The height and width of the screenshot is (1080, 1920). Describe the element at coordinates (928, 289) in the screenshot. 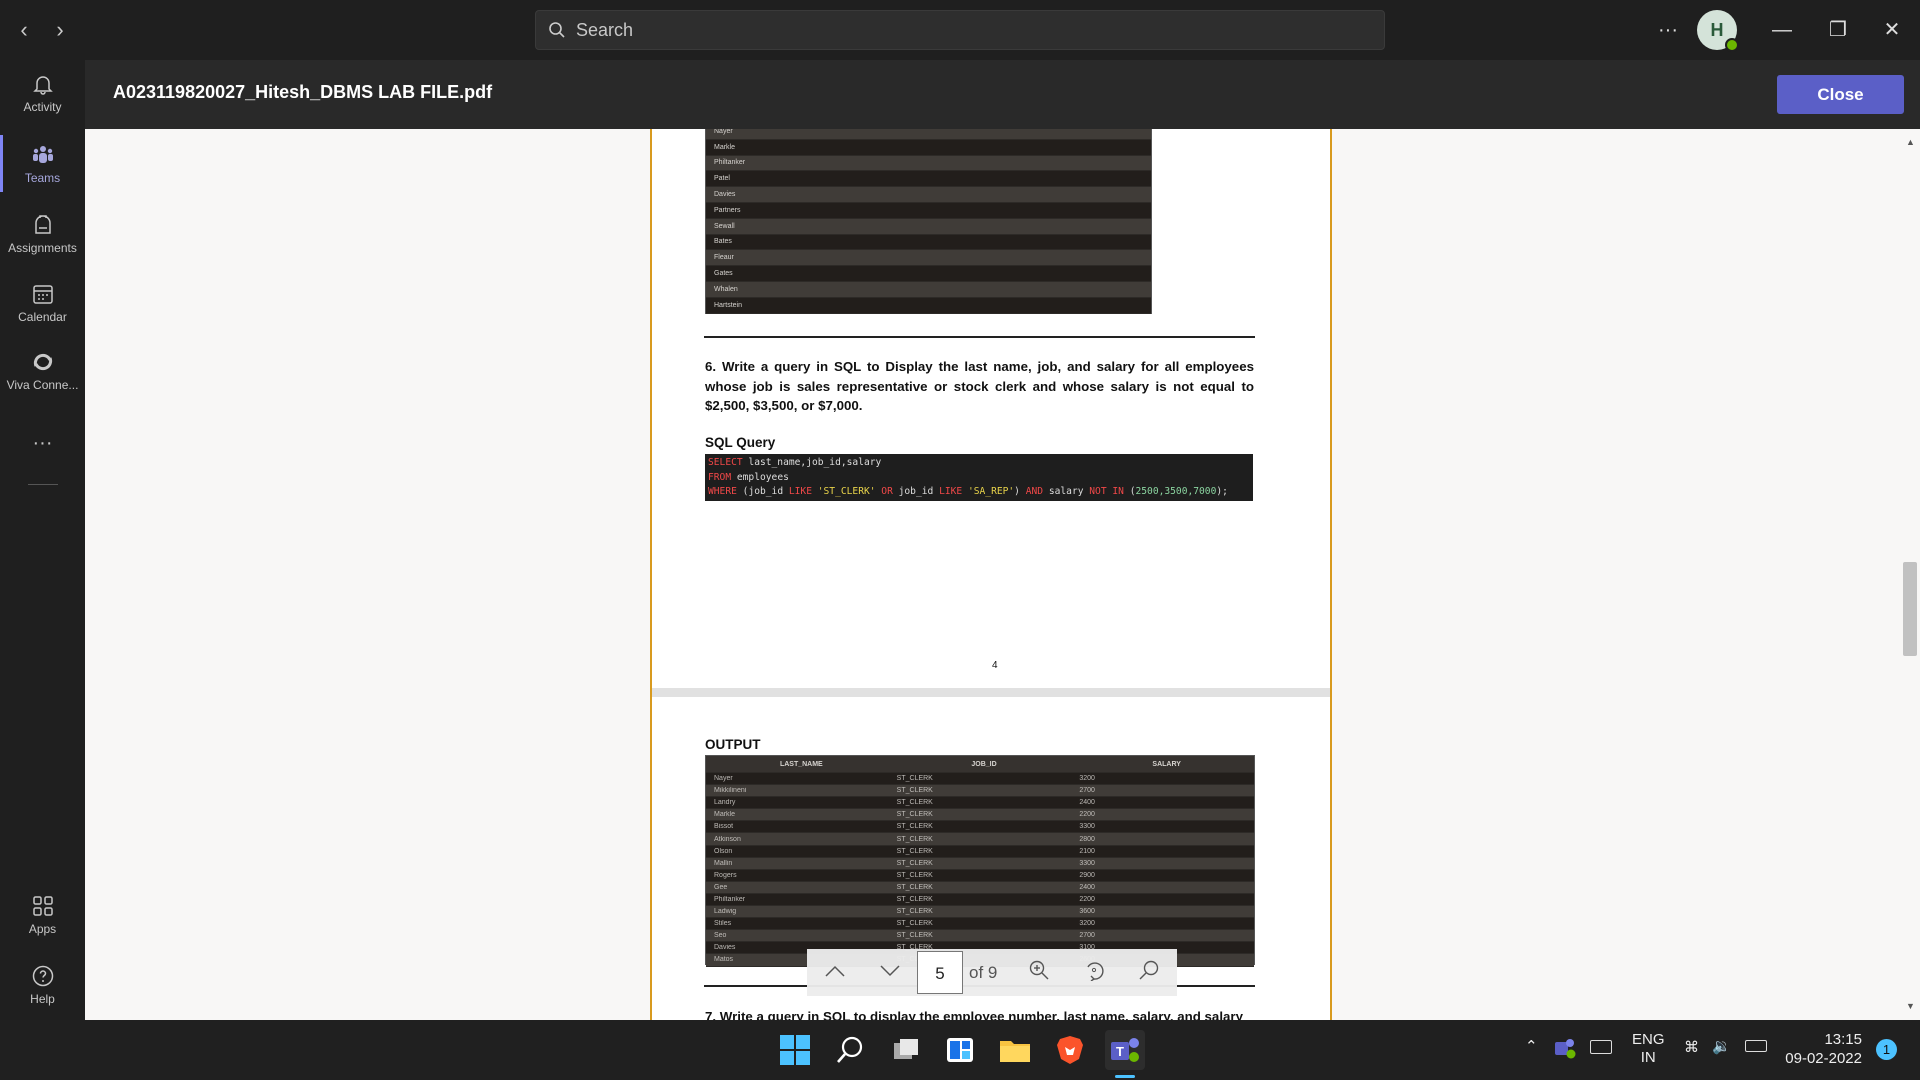

I see `table-row: Whalen` at that location.